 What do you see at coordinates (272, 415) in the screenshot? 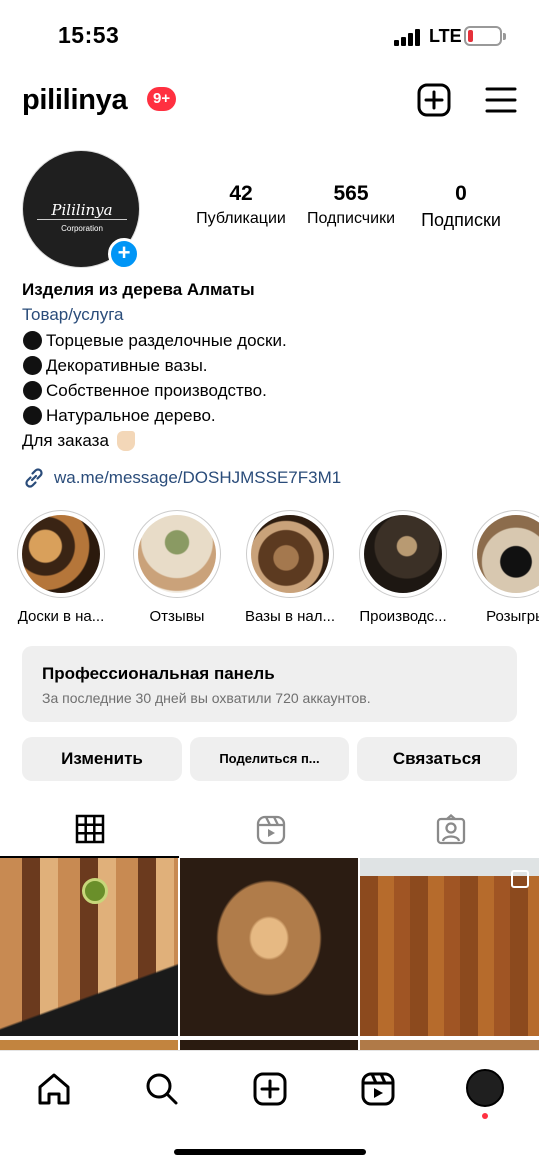
I see `bio-line: Натуральное дерево.` at bounding box center [272, 415].